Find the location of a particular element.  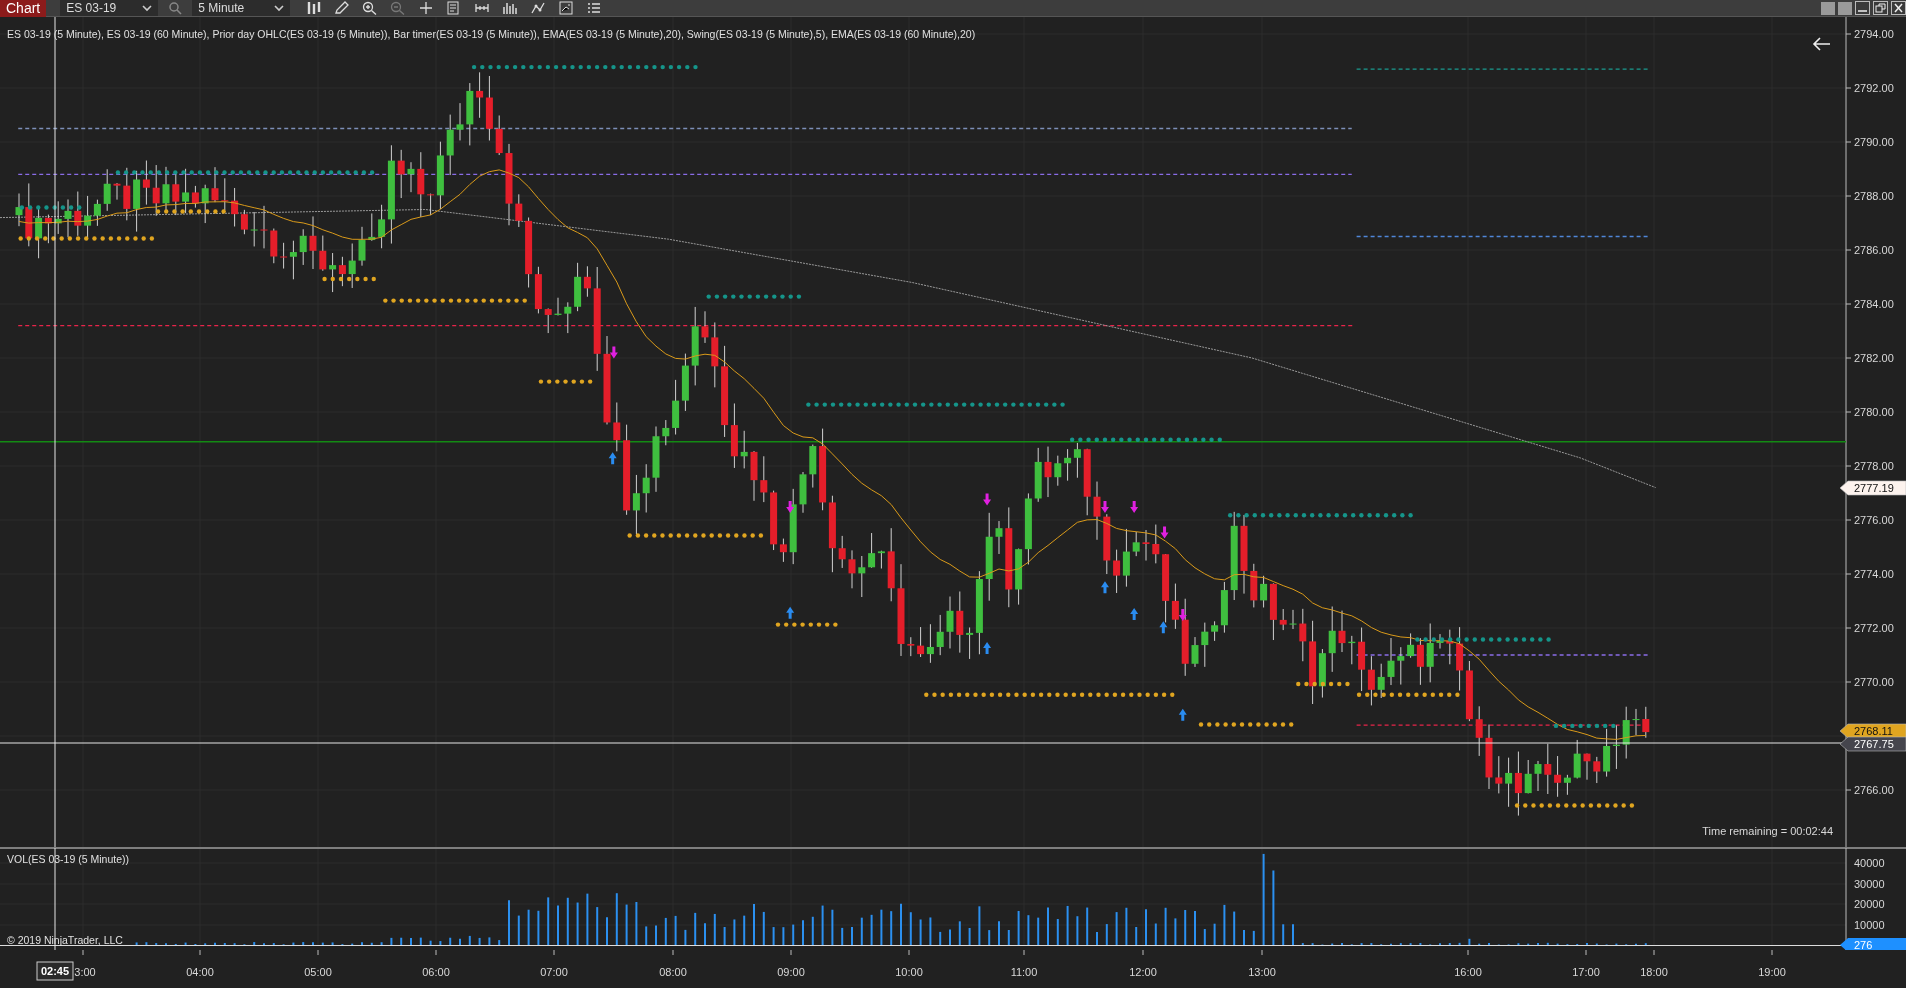

price-label: 2772.00 is located at coordinates (1874, 628).